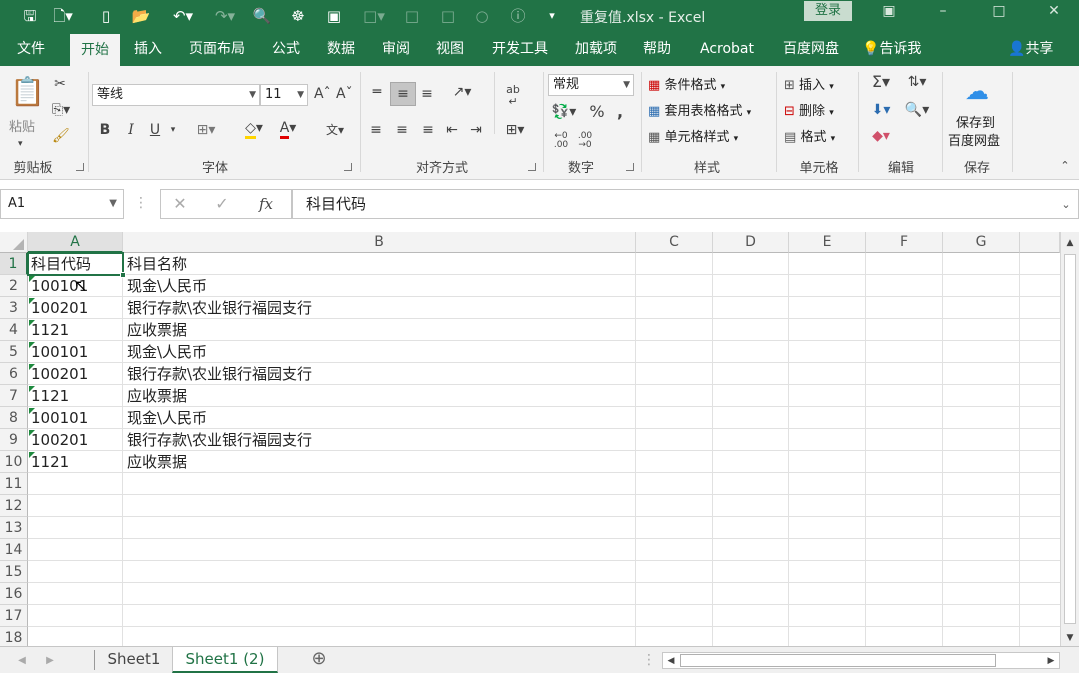 The image size is (1079, 673). I want to click on decrease-decimal-icon: .00 →0, so click(585, 141).